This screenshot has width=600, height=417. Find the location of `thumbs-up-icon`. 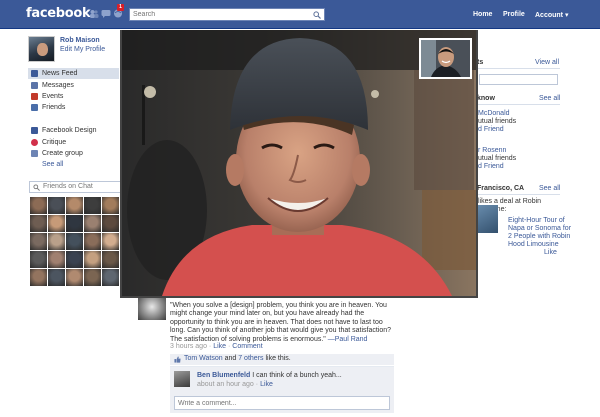

thumbs-up-icon is located at coordinates (177, 359).